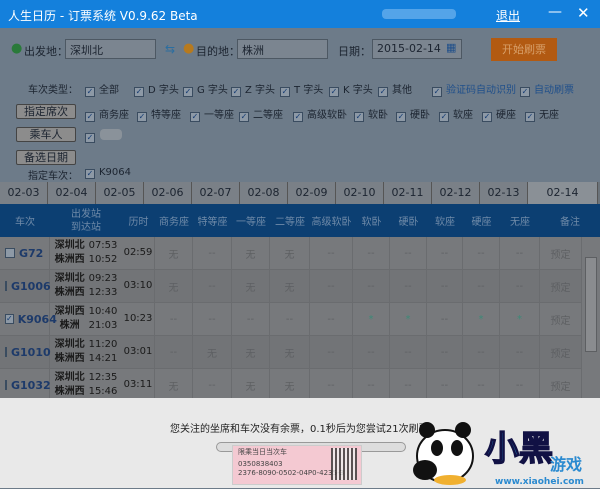  What do you see at coordinates (46, 157) in the screenshot?
I see `alt-date-button: 备选日期` at bounding box center [46, 157].